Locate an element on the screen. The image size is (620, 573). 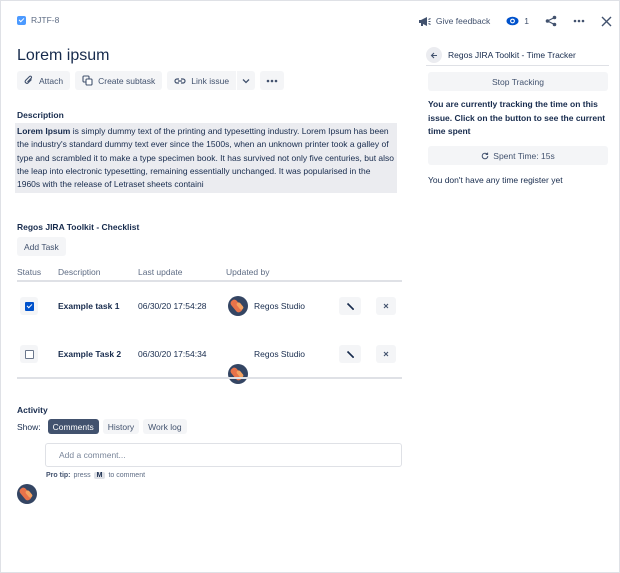
checkbox-unchecked-icon is located at coordinates (29, 354).